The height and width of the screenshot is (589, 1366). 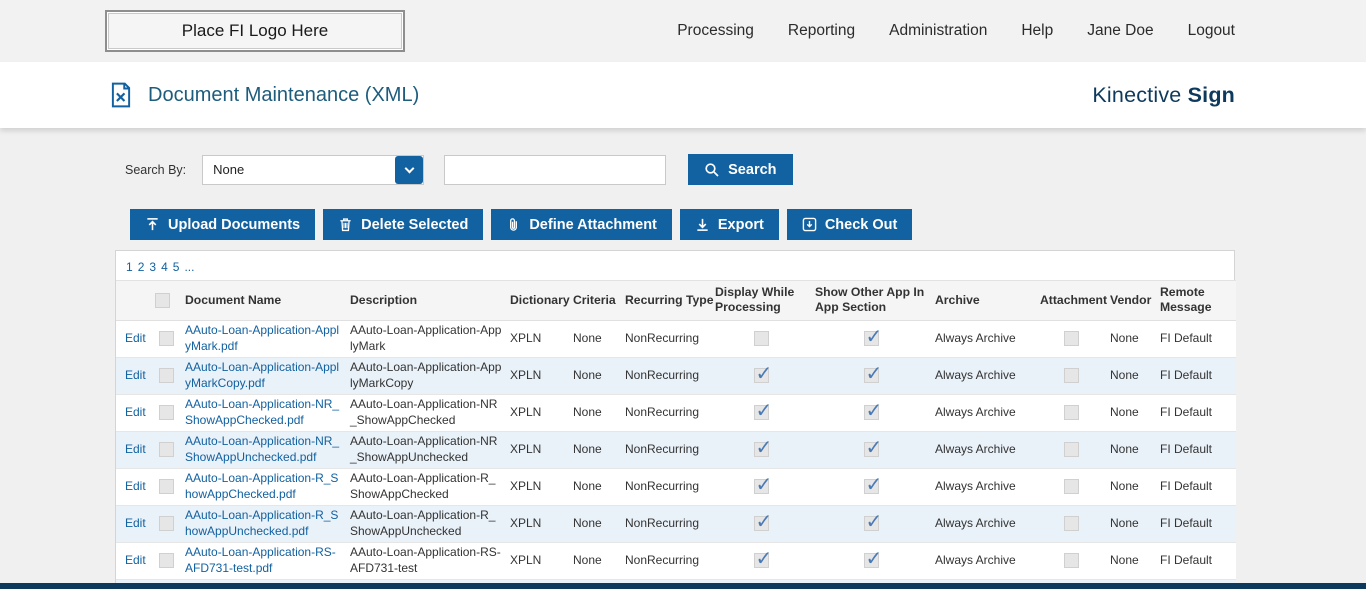 I want to click on search-row: Search By: None Search, so click(x=745, y=169).